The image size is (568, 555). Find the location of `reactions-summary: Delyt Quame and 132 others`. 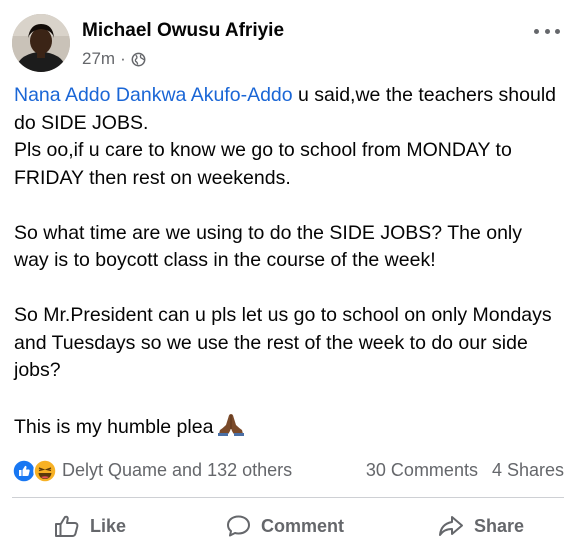

reactions-summary: Delyt Quame and 132 others is located at coordinates (177, 470).